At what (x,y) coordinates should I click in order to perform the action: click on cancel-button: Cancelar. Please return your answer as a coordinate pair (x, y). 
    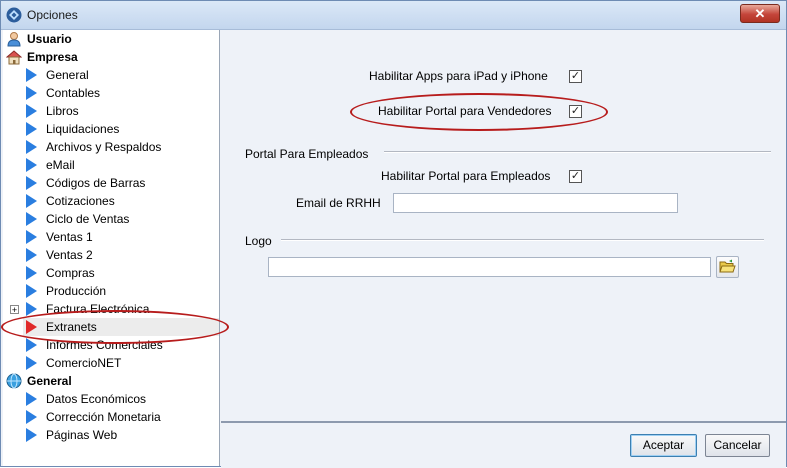
    Looking at the image, I should click on (737, 445).